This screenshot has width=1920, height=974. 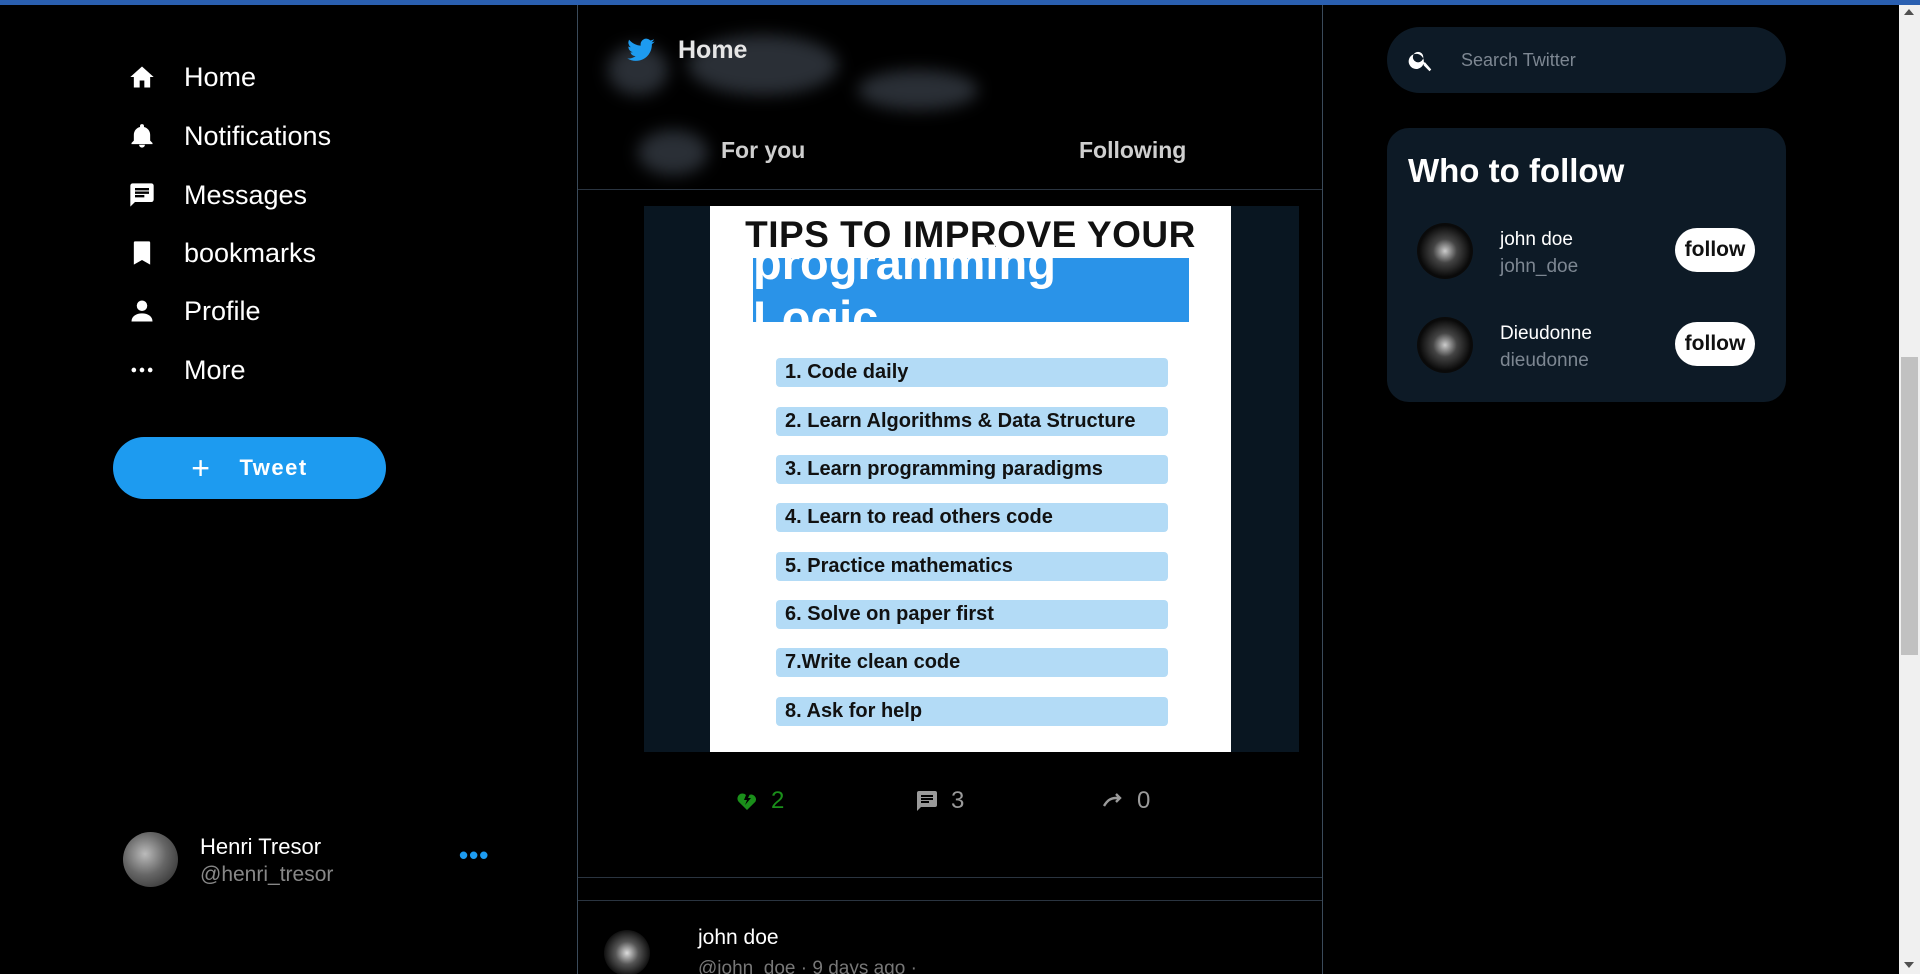 I want to click on sidebar-item-label: Notifications, so click(x=258, y=135).